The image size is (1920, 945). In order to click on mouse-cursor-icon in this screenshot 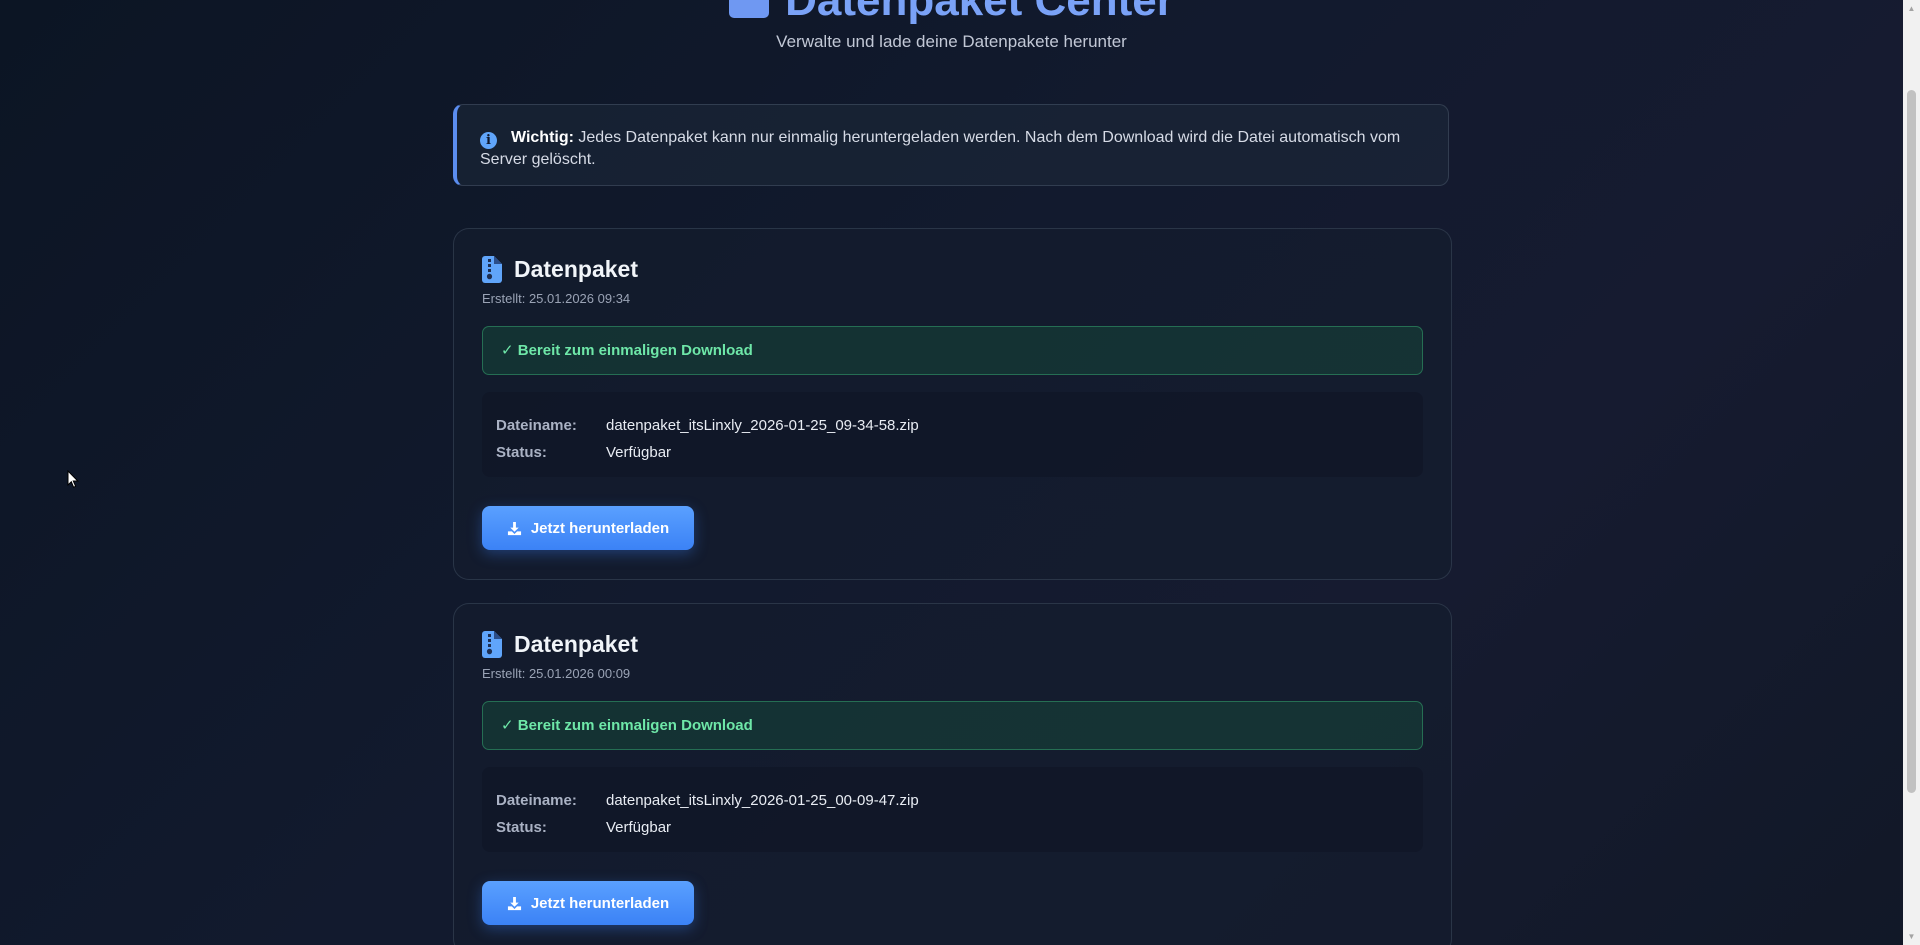, I will do `click(73, 481)`.